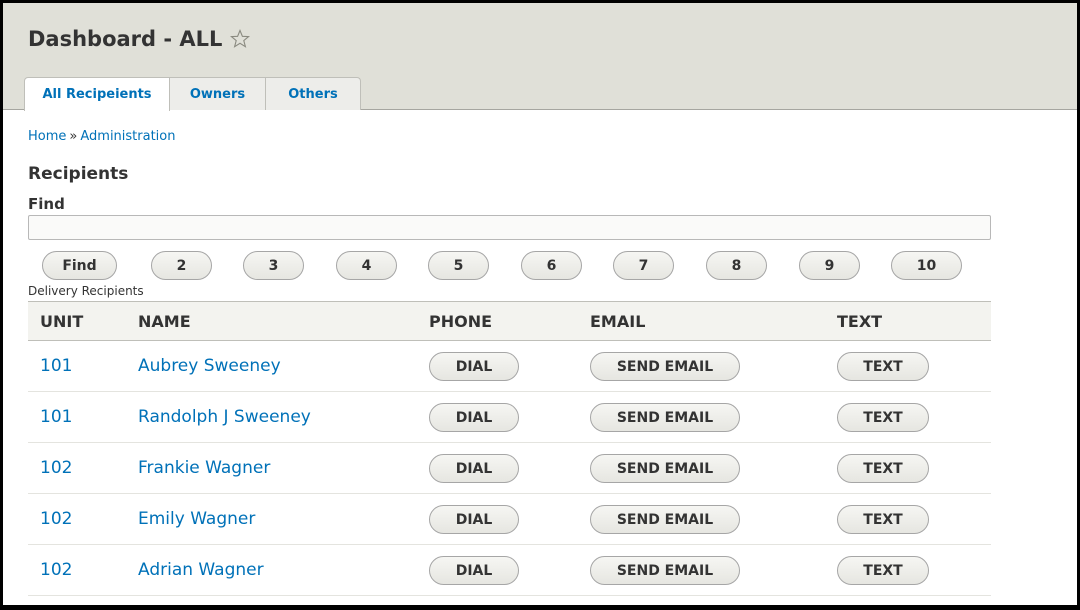  Describe the element at coordinates (196, 519) in the screenshot. I see `name-link: Emily Wagner` at that location.